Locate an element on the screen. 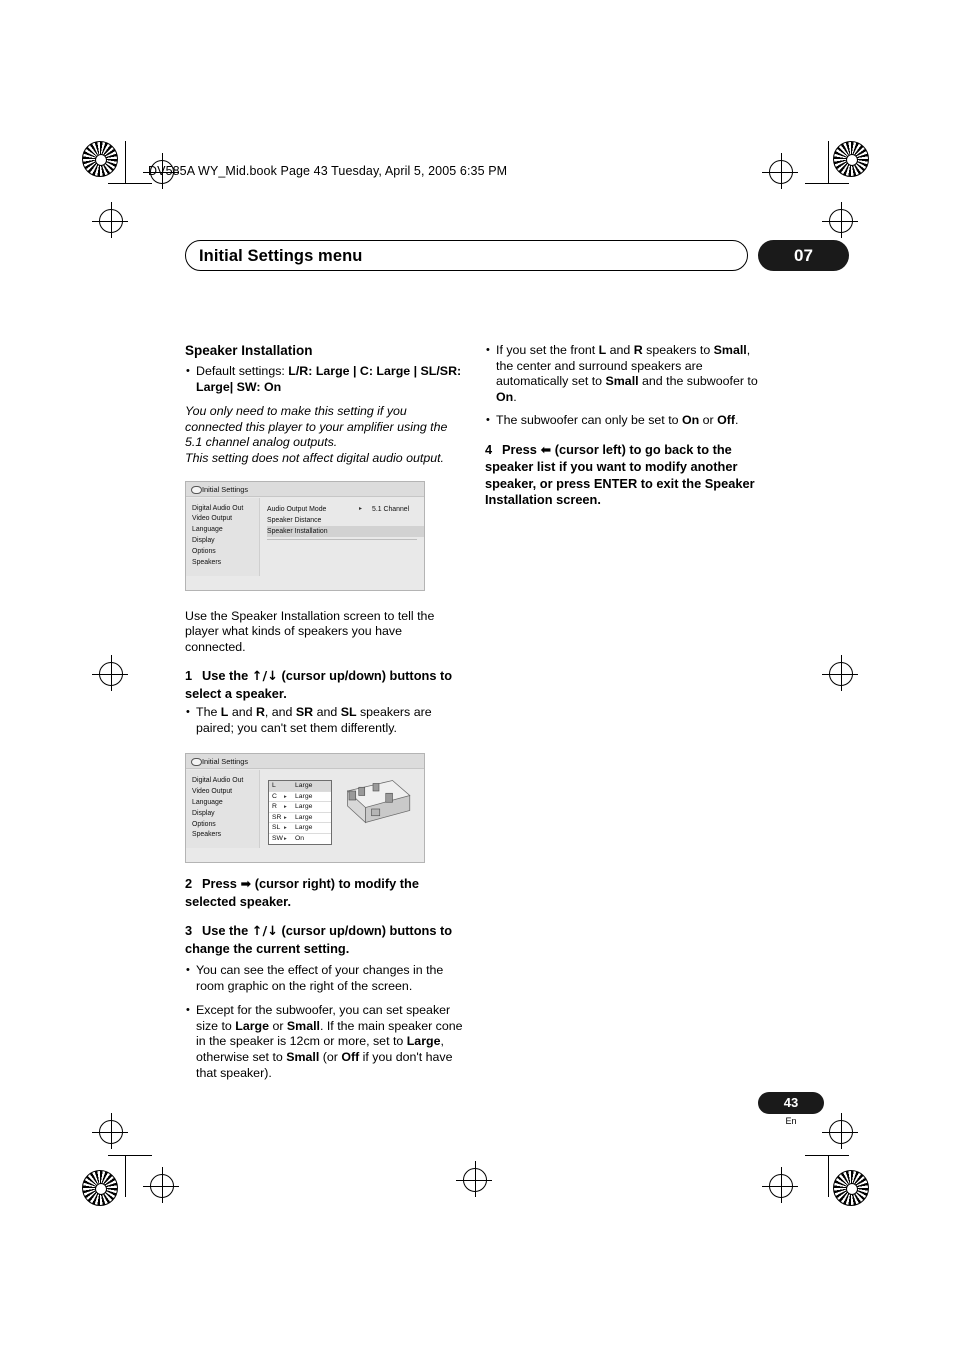 The image size is (954, 1351). speaker-name: L is located at coordinates (274, 786).